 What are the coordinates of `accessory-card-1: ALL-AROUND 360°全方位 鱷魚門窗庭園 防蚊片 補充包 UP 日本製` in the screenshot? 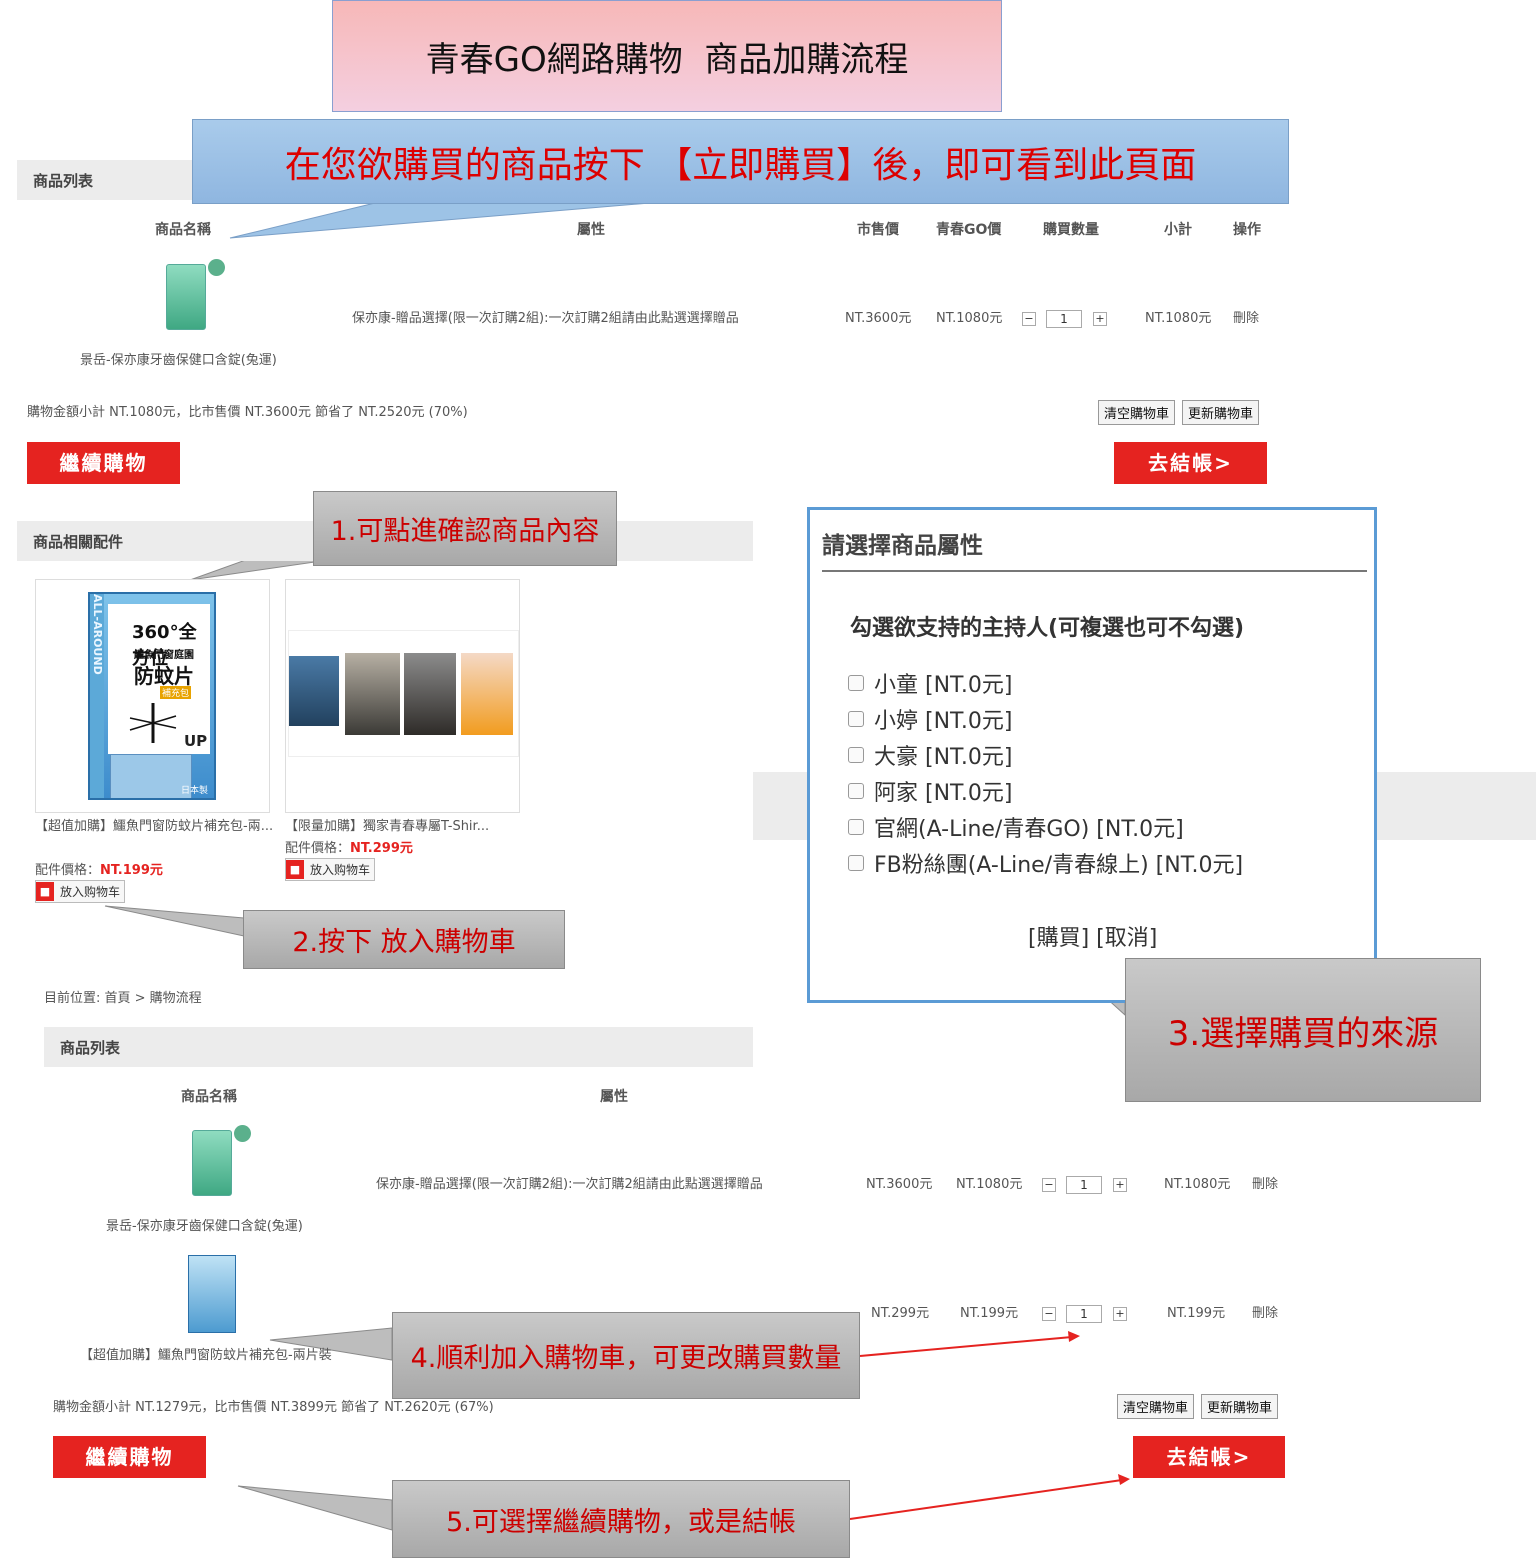 It's located at (152, 696).